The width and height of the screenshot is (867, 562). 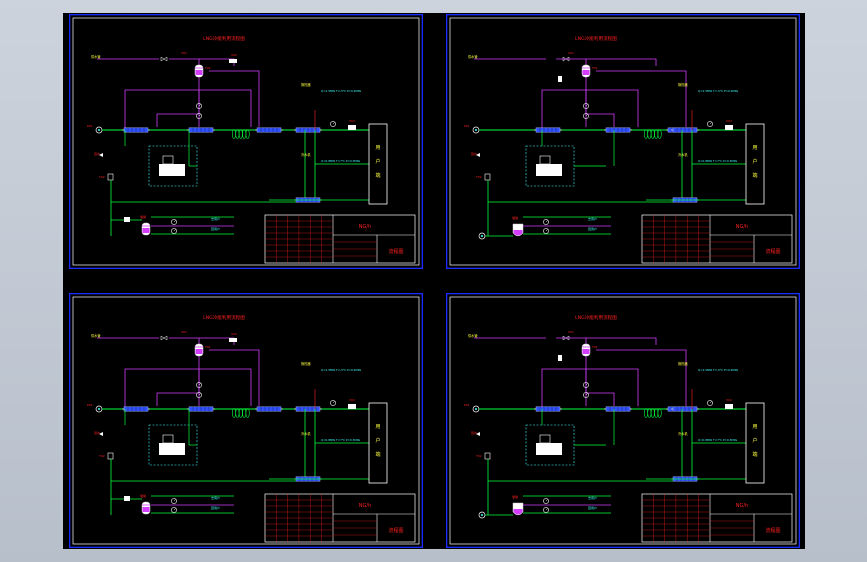 What do you see at coordinates (101, 177) in the screenshot?
I see `indicator-tag: T02` at bounding box center [101, 177].